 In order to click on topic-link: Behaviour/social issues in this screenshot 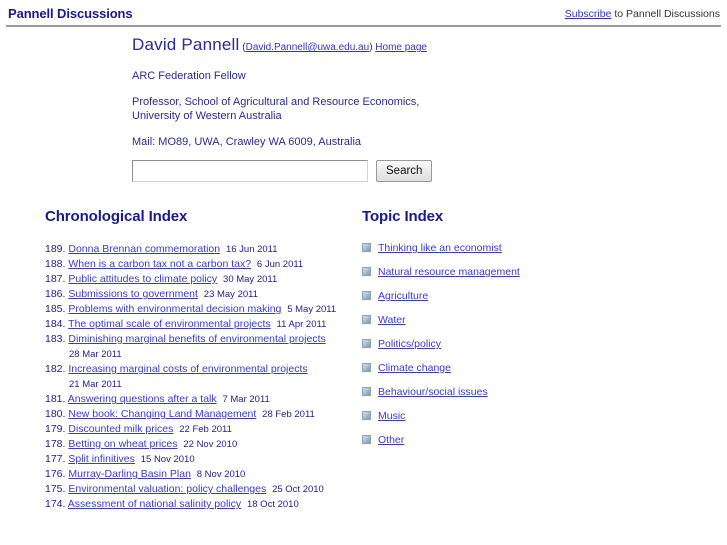, I will do `click(433, 392)`.